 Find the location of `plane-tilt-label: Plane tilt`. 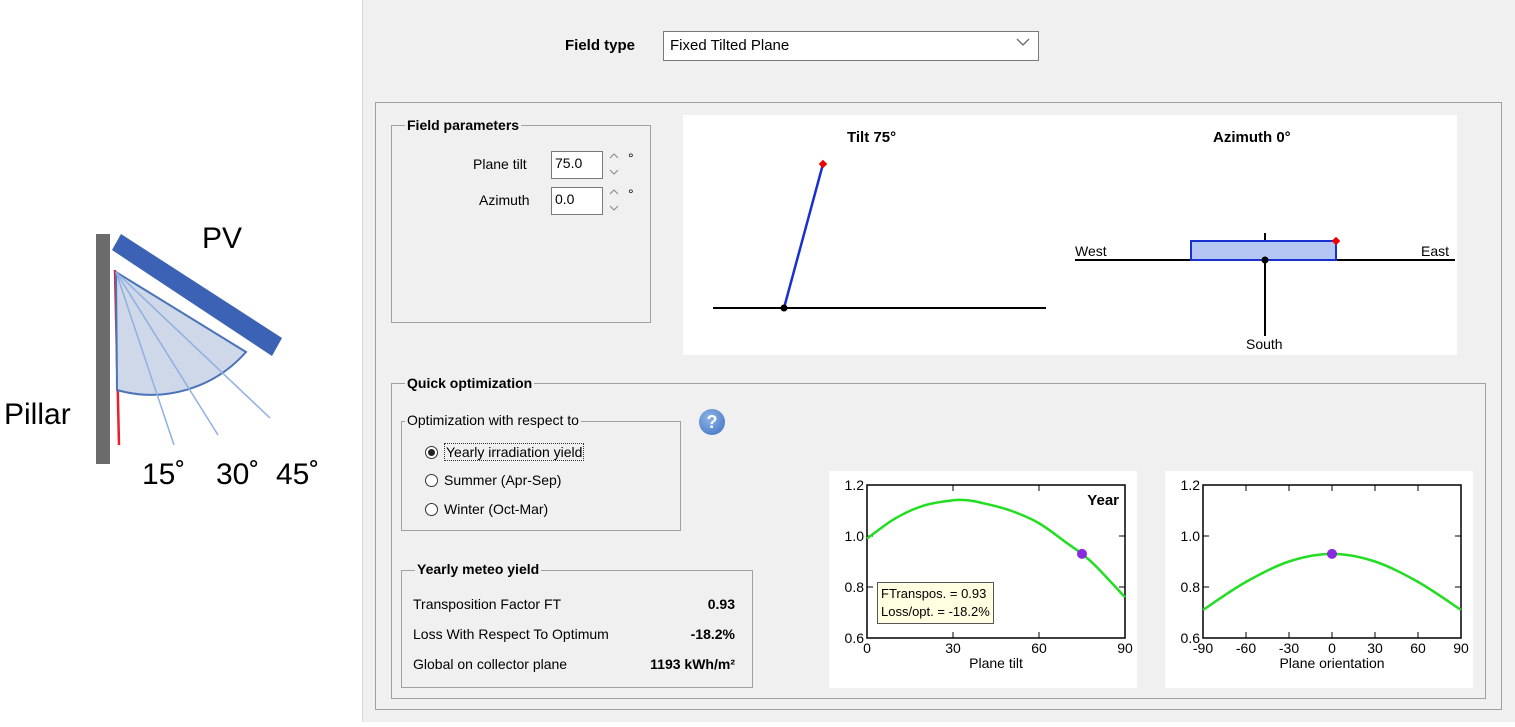

plane-tilt-label: Plane tilt is located at coordinates (500, 164).